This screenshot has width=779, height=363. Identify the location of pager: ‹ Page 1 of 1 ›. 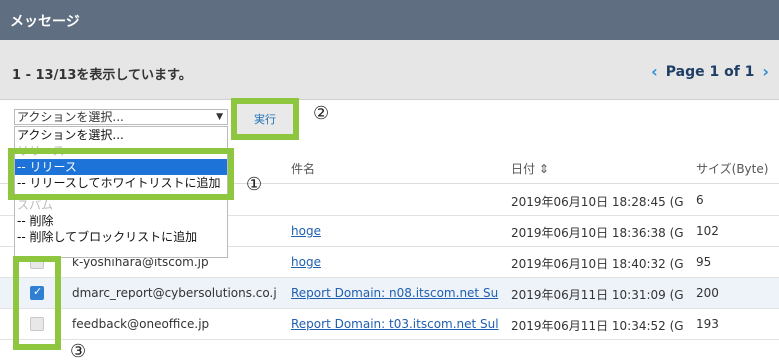
(710, 71).